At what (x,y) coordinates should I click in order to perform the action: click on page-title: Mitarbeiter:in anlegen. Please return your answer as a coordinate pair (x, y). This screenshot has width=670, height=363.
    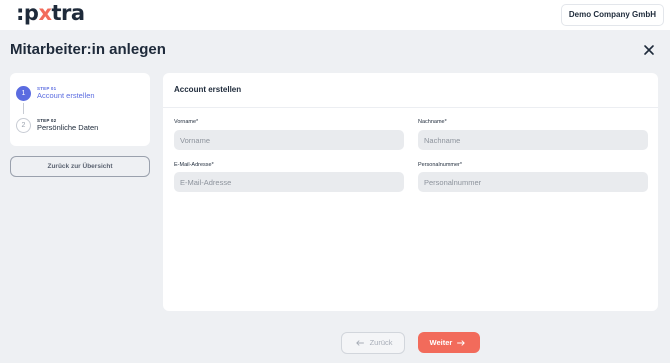
    Looking at the image, I should click on (88, 49).